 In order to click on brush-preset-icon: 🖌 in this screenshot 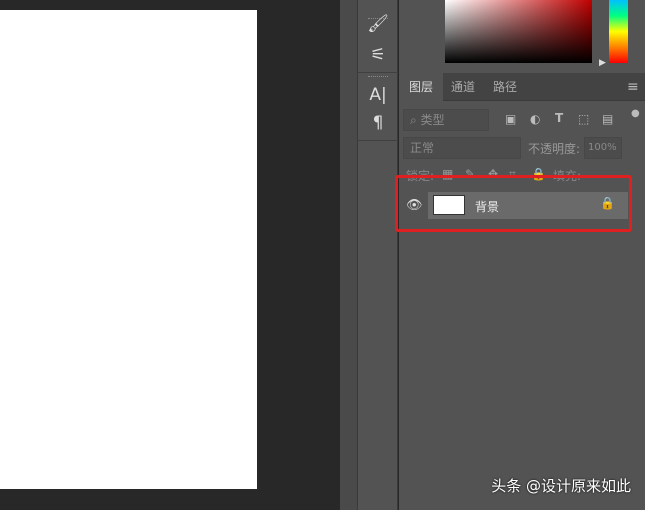, I will do `click(378, 24)`.